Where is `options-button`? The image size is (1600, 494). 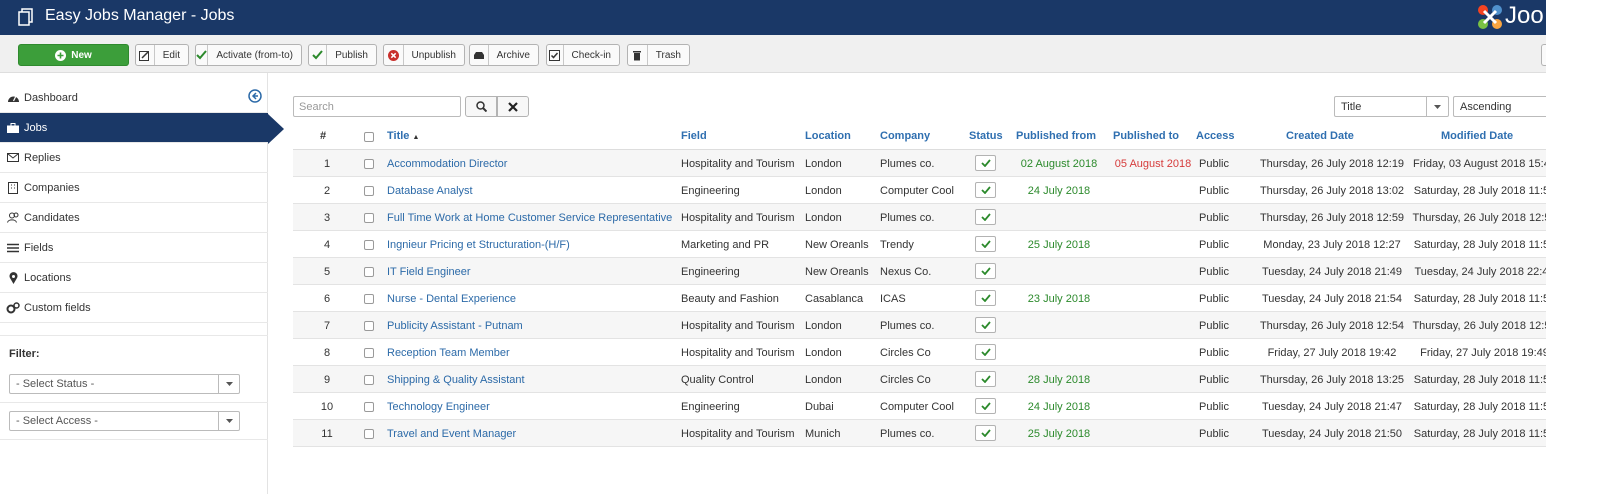 options-button is located at coordinates (1543, 55).